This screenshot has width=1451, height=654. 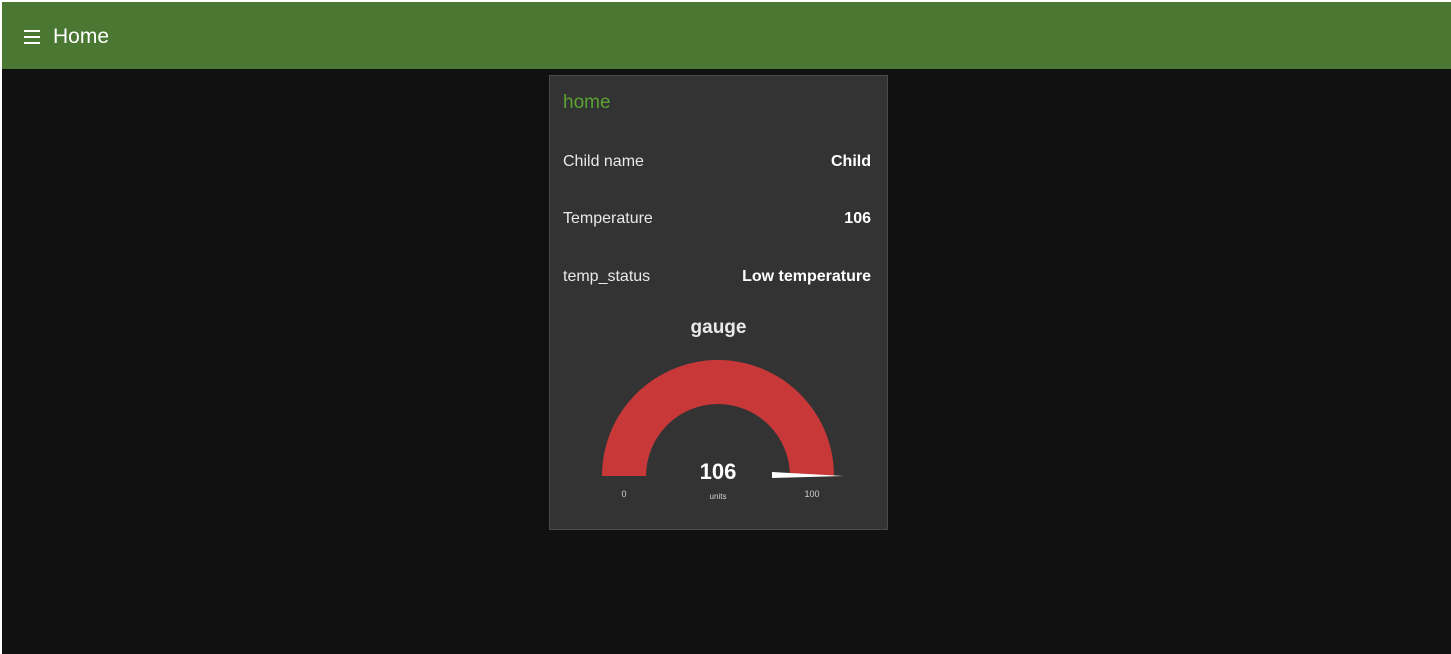 I want to click on group-title: home, so click(x=587, y=102).